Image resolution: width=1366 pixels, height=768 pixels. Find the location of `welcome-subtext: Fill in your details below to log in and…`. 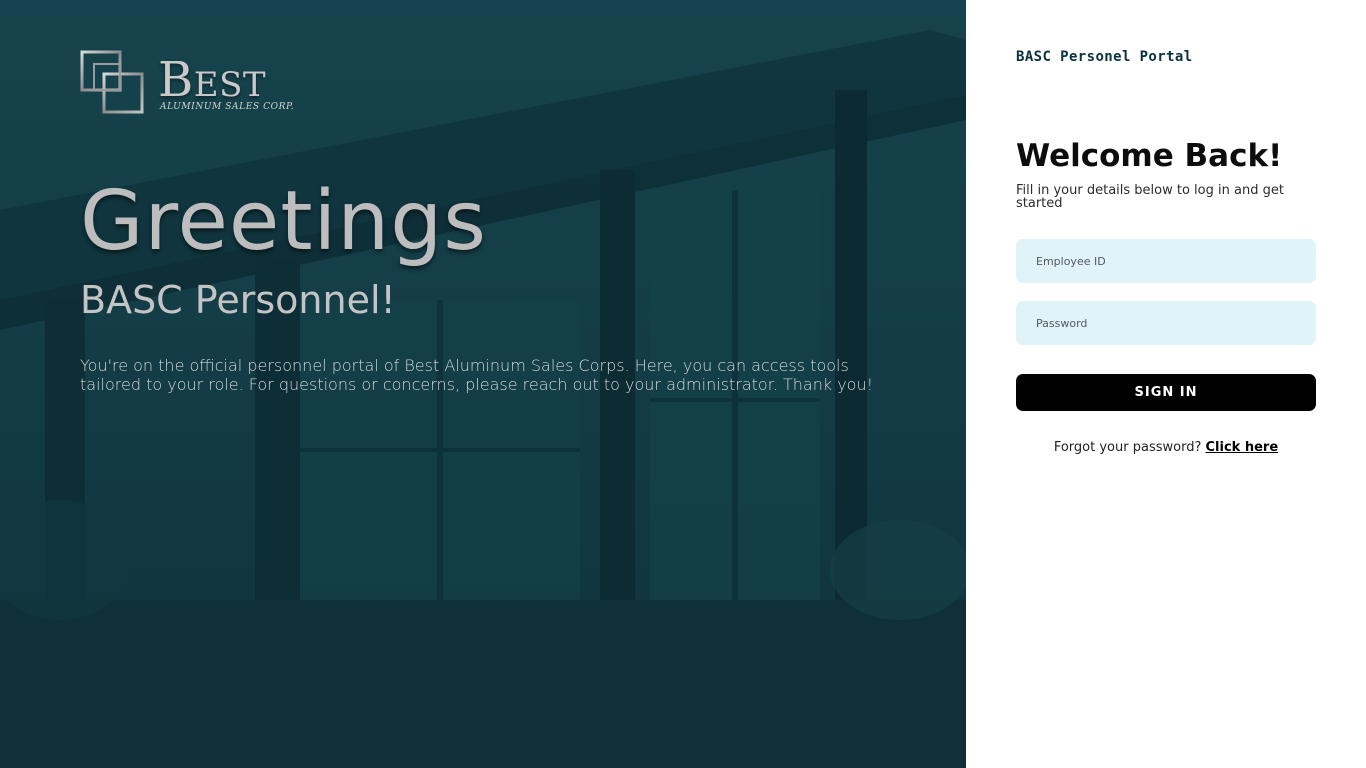

welcome-subtext: Fill in your details below to log in and… is located at coordinates (1150, 197).